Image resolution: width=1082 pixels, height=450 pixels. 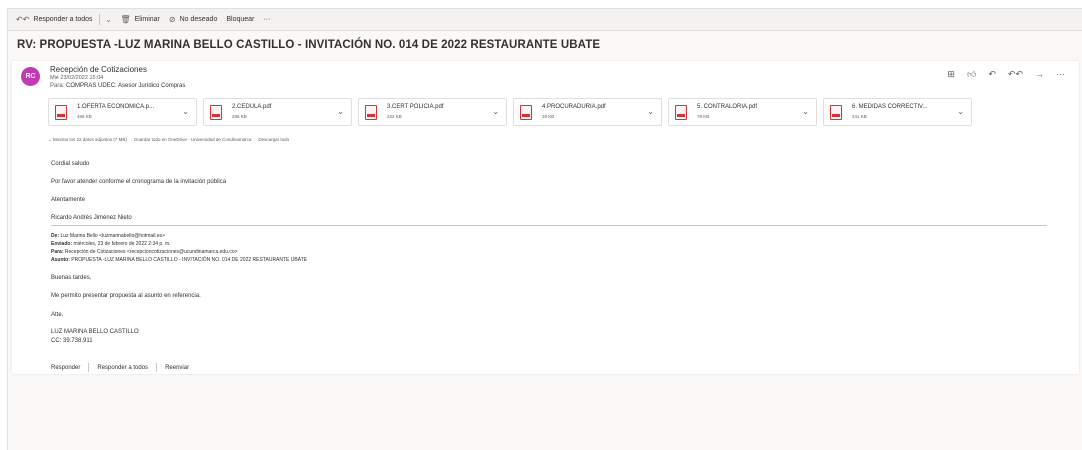 I want to click on reply-all-link: Responder a todos, so click(x=122, y=368).